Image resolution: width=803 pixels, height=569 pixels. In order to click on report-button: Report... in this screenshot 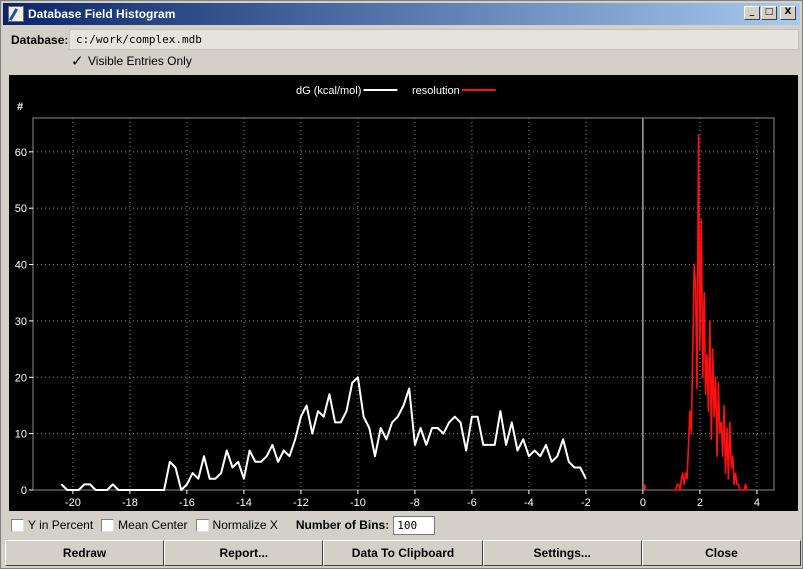, I will do `click(244, 553)`.